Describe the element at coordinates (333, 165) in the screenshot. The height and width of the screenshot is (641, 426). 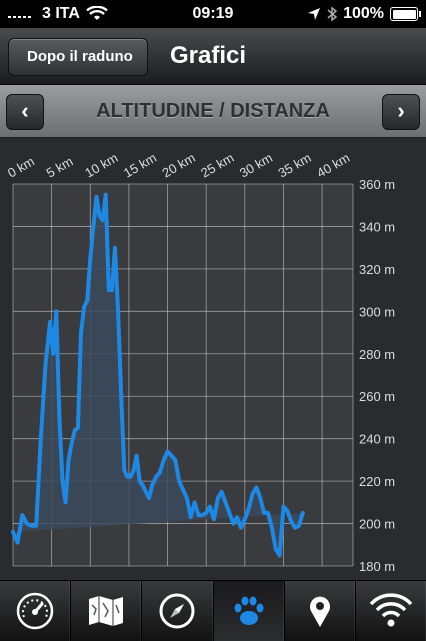
I see `x-tick-label: 40 km` at that location.